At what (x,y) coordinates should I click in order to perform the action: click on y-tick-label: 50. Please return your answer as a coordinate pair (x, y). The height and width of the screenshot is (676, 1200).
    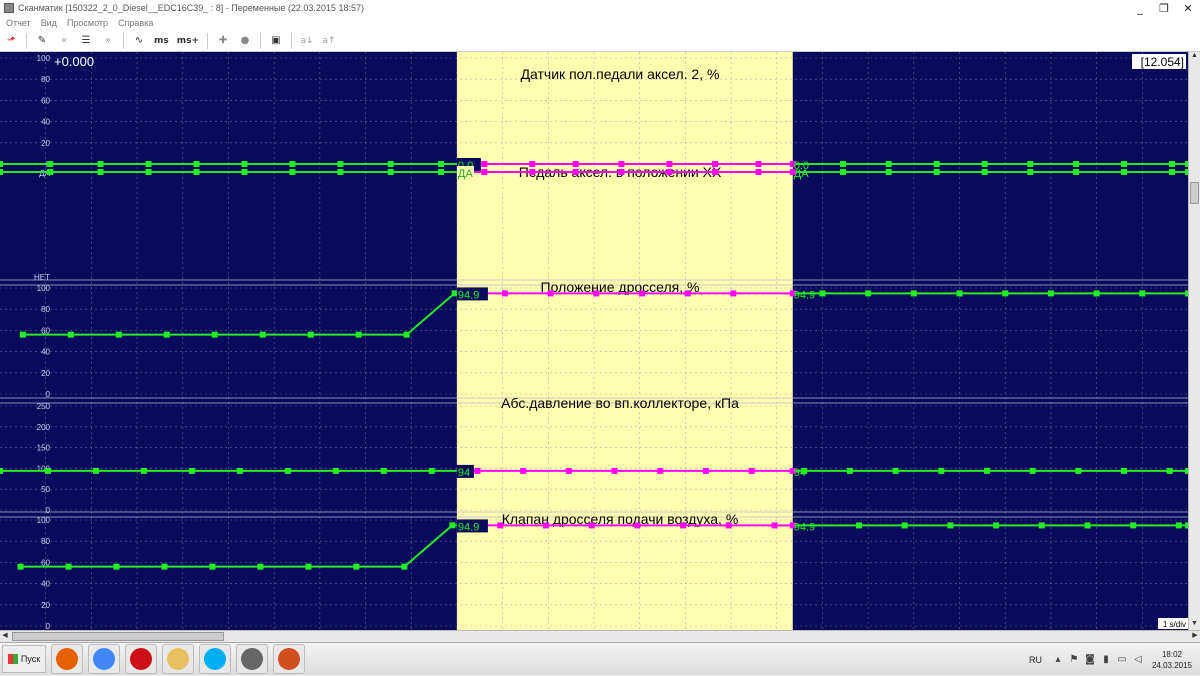
    Looking at the image, I should click on (45, 489).